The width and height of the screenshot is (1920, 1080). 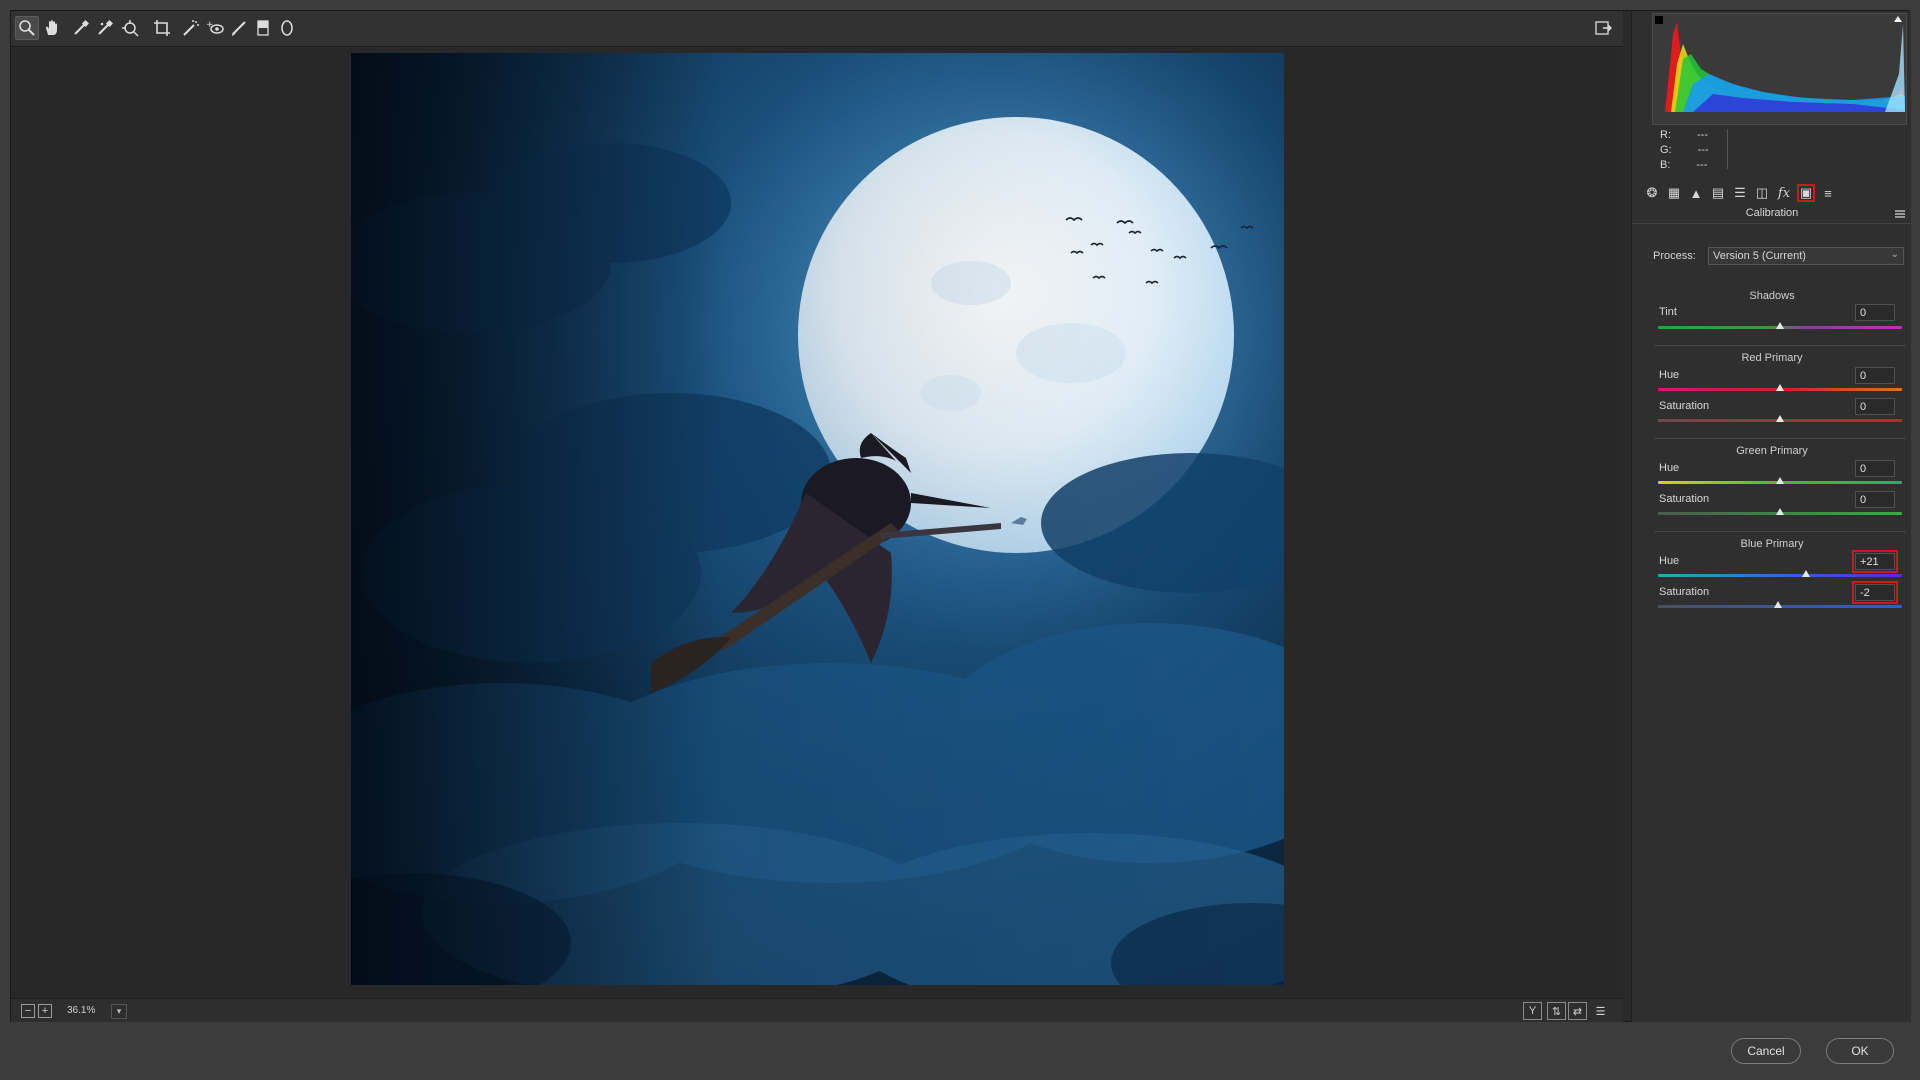 What do you see at coordinates (1674, 193) in the screenshot?
I see `tab-tone-curve-icon: ▦` at bounding box center [1674, 193].